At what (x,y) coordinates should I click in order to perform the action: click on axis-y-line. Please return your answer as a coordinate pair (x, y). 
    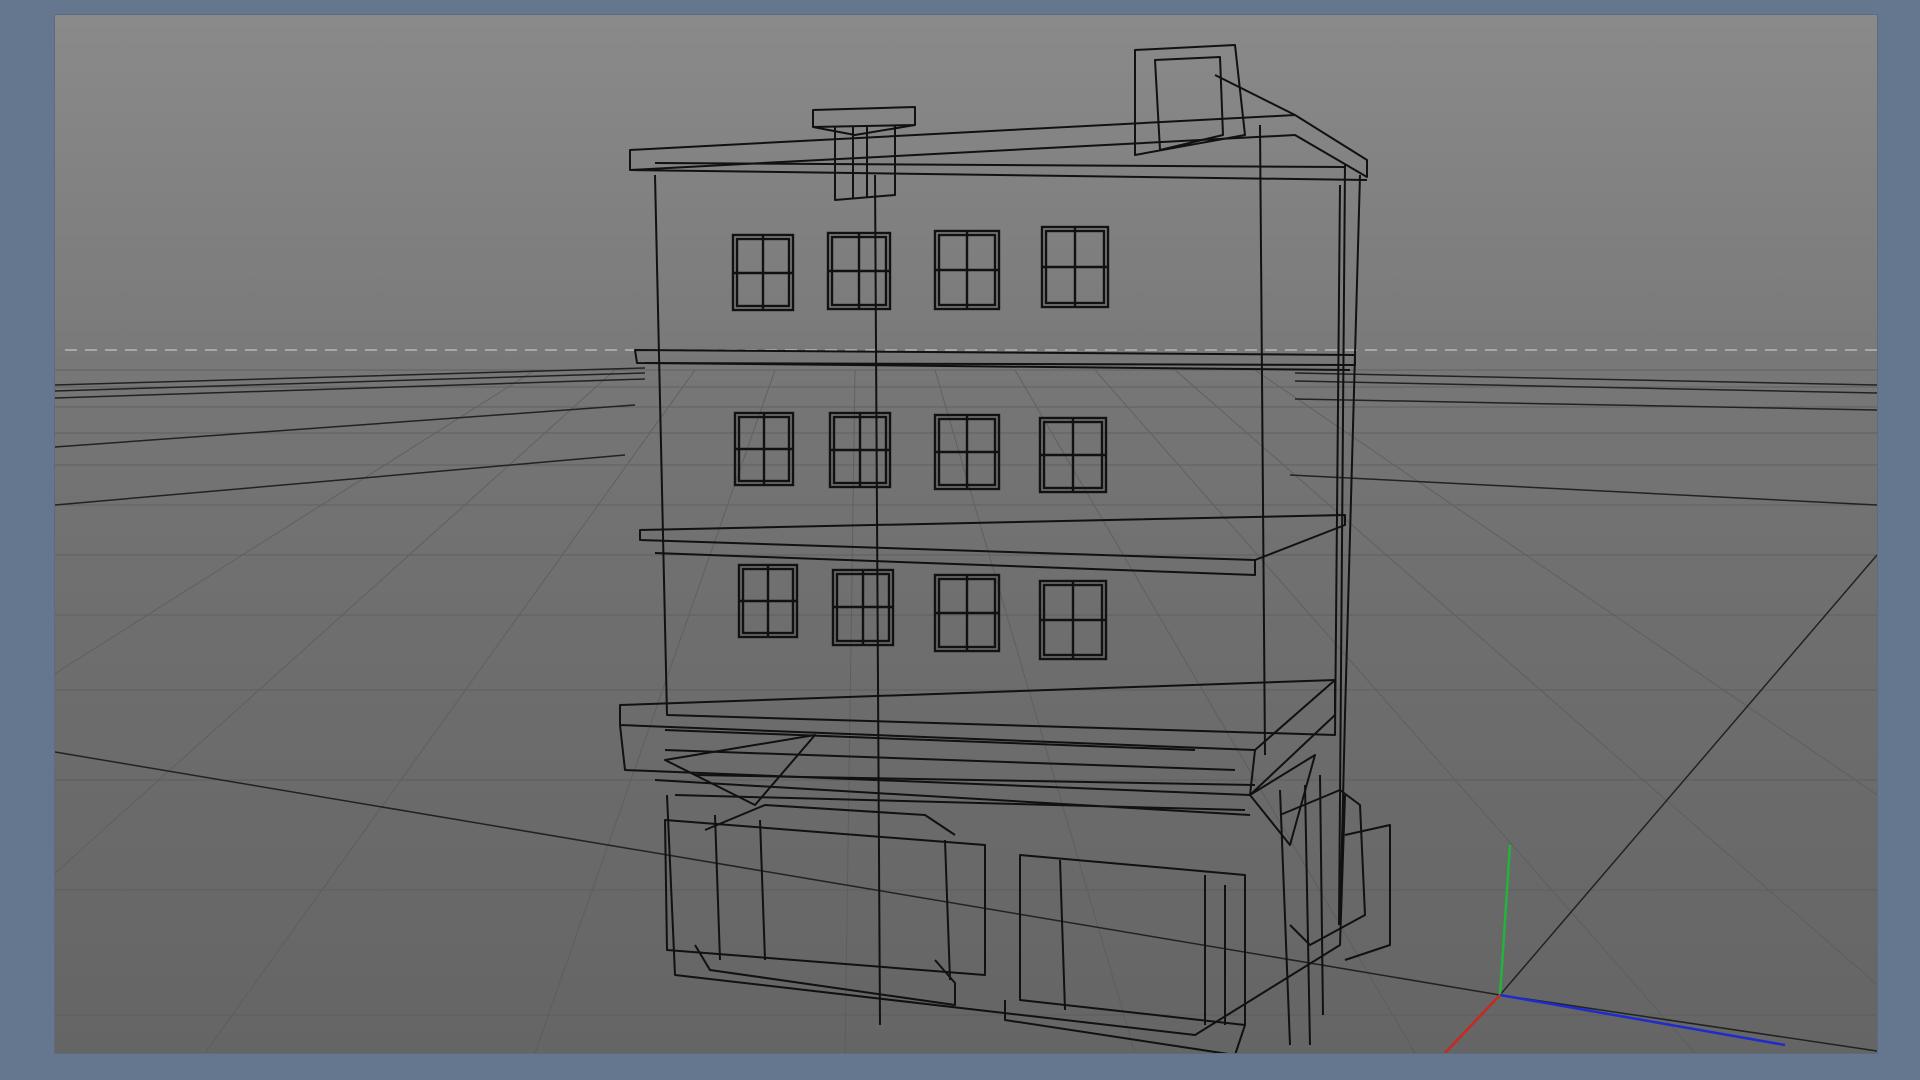
    Looking at the image, I should click on (1505, 920).